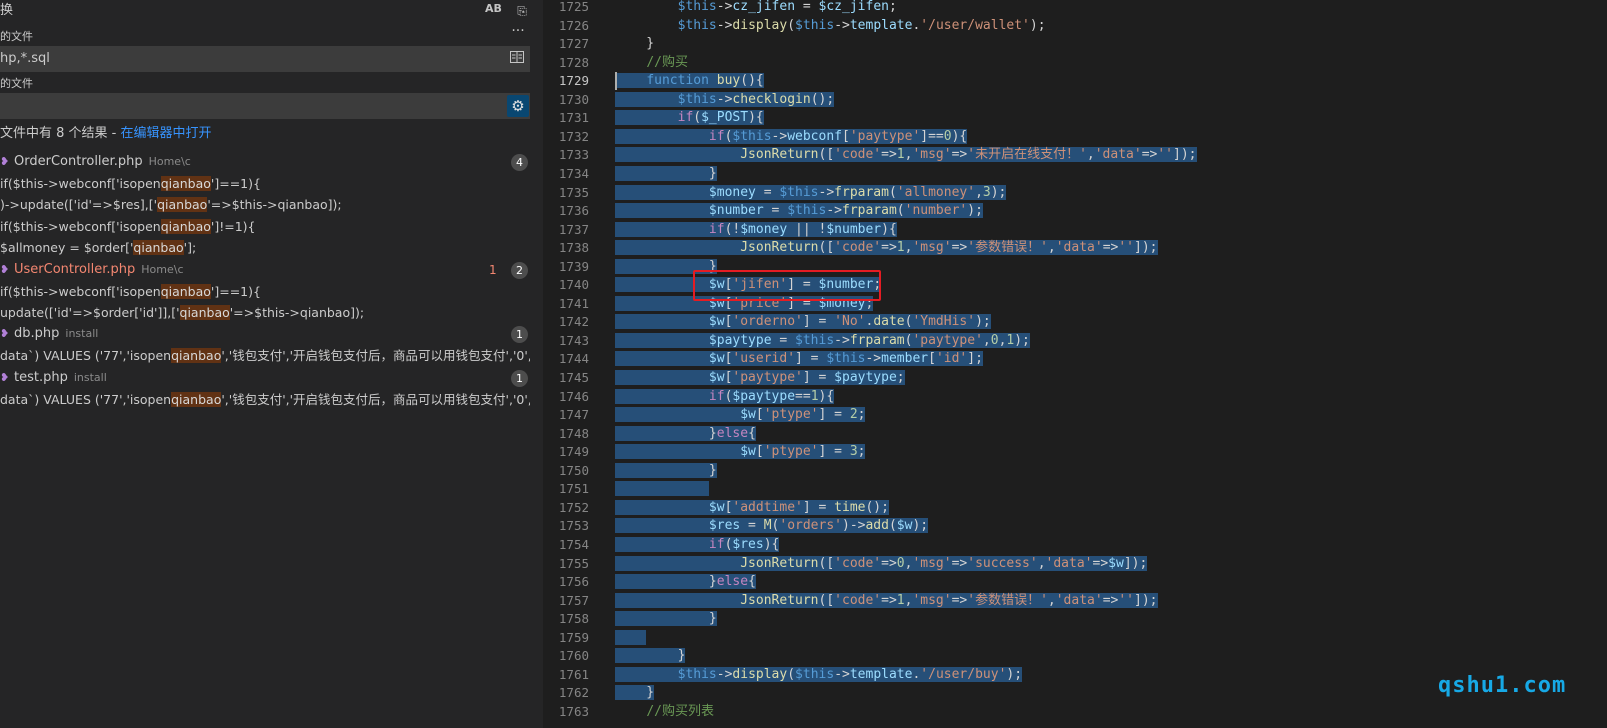  What do you see at coordinates (265, 106) in the screenshot?
I see `exclude-files-input` at bounding box center [265, 106].